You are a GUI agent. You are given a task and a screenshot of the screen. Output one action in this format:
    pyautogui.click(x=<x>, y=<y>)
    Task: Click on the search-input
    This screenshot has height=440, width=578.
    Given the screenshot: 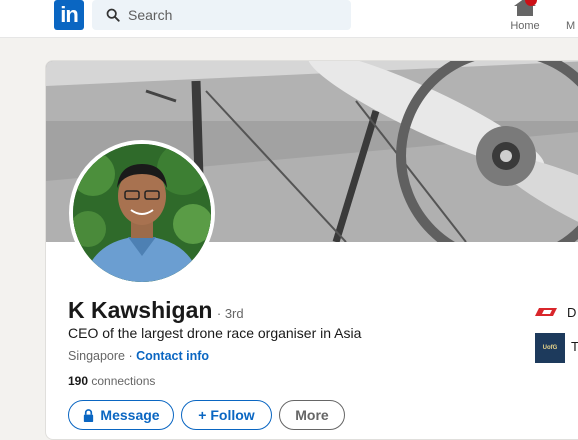 What is the action you would take?
    pyautogui.click(x=233, y=15)
    